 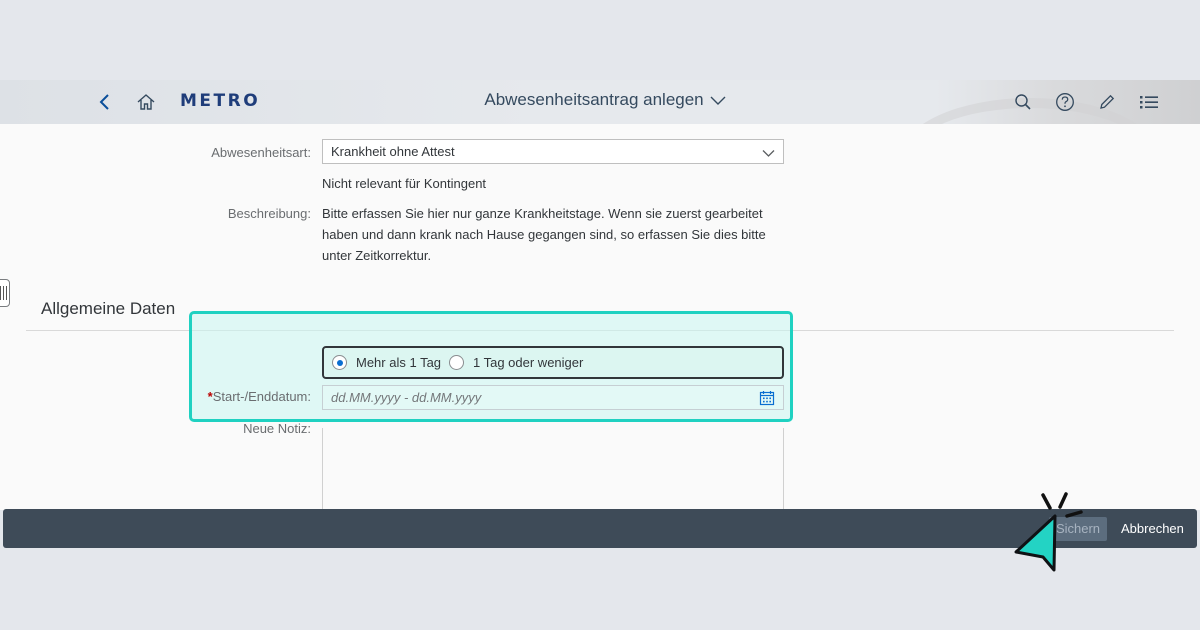 What do you see at coordinates (1065, 102) in the screenshot?
I see `help-icon` at bounding box center [1065, 102].